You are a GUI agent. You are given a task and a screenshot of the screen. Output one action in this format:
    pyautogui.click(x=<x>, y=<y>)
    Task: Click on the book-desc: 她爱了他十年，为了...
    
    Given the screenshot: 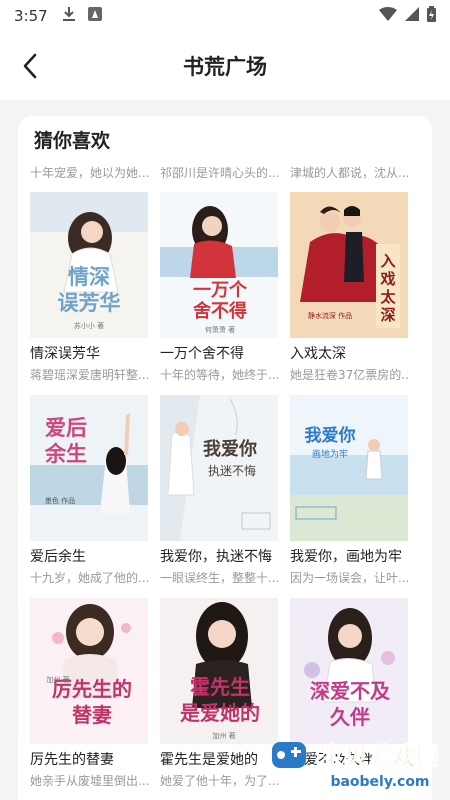 What is the action you would take?
    pyautogui.click(x=219, y=781)
    